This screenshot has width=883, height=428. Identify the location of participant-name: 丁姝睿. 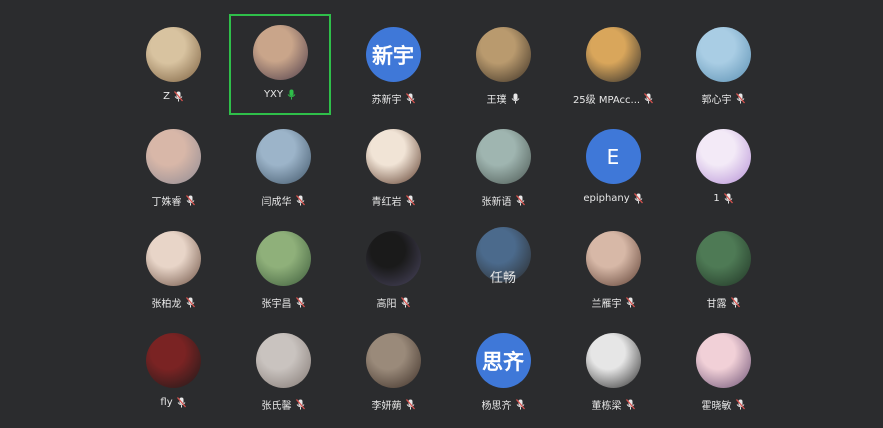
(166, 202).